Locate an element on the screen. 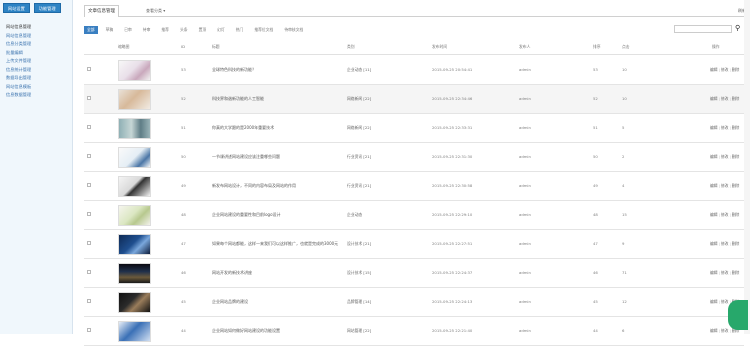 The height and width of the screenshot is (346, 750). row-category: 设计技术 [21] is located at coordinates (359, 244).